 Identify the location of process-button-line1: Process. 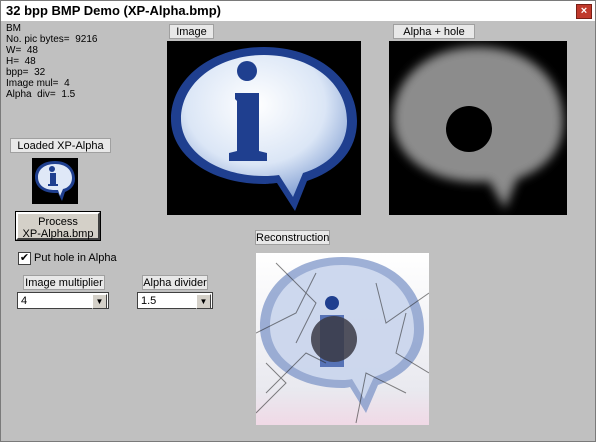
(58, 222).